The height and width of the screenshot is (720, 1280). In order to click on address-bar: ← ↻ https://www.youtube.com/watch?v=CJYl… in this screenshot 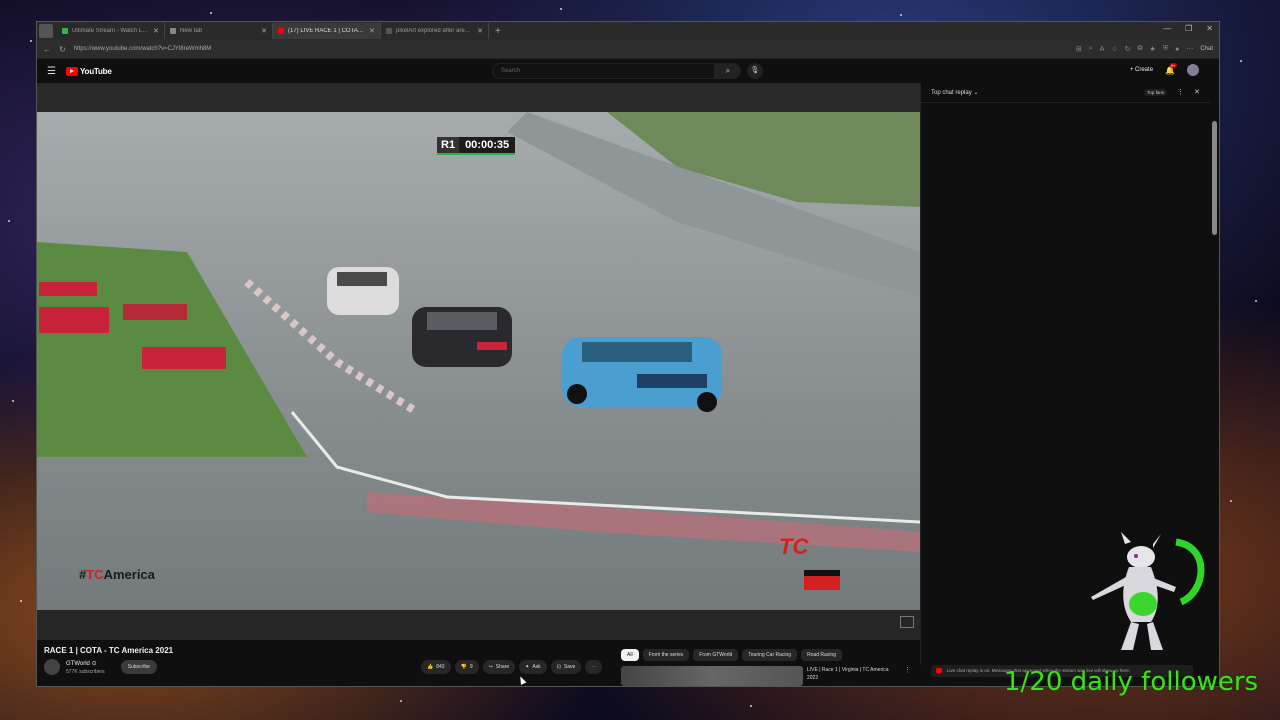, I will do `click(628, 49)`.